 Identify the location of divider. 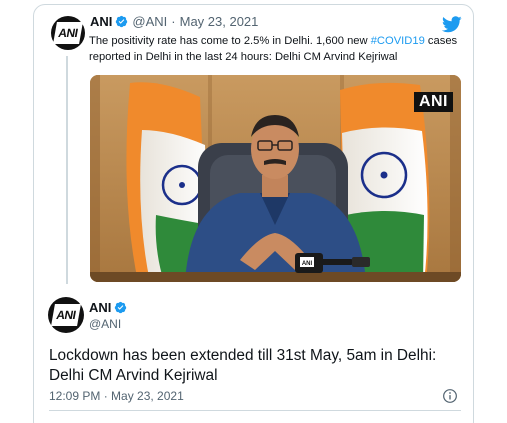
(255, 410).